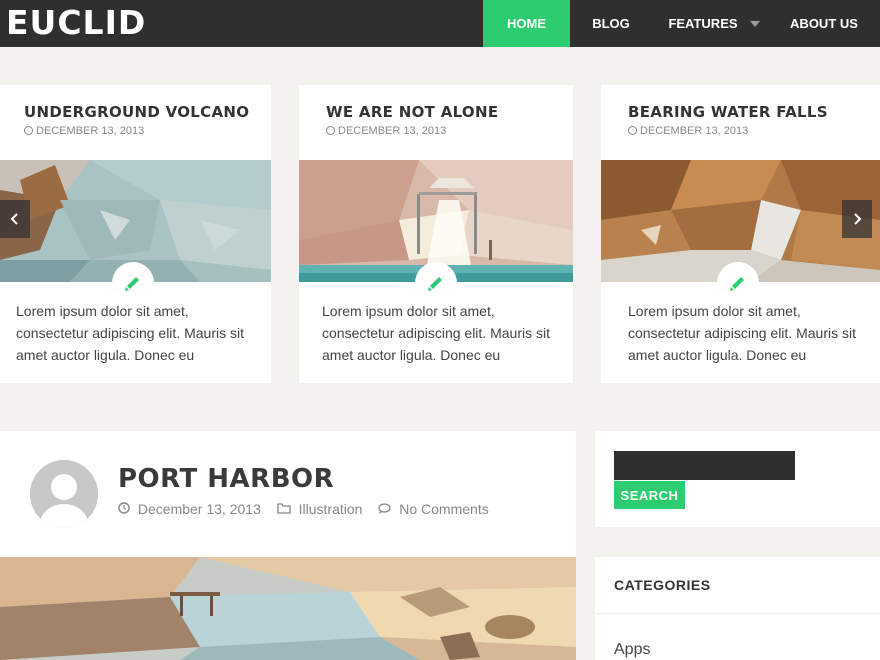 The height and width of the screenshot is (660, 880). Describe the element at coordinates (386, 509) in the screenshot. I see `comment-icon` at that location.